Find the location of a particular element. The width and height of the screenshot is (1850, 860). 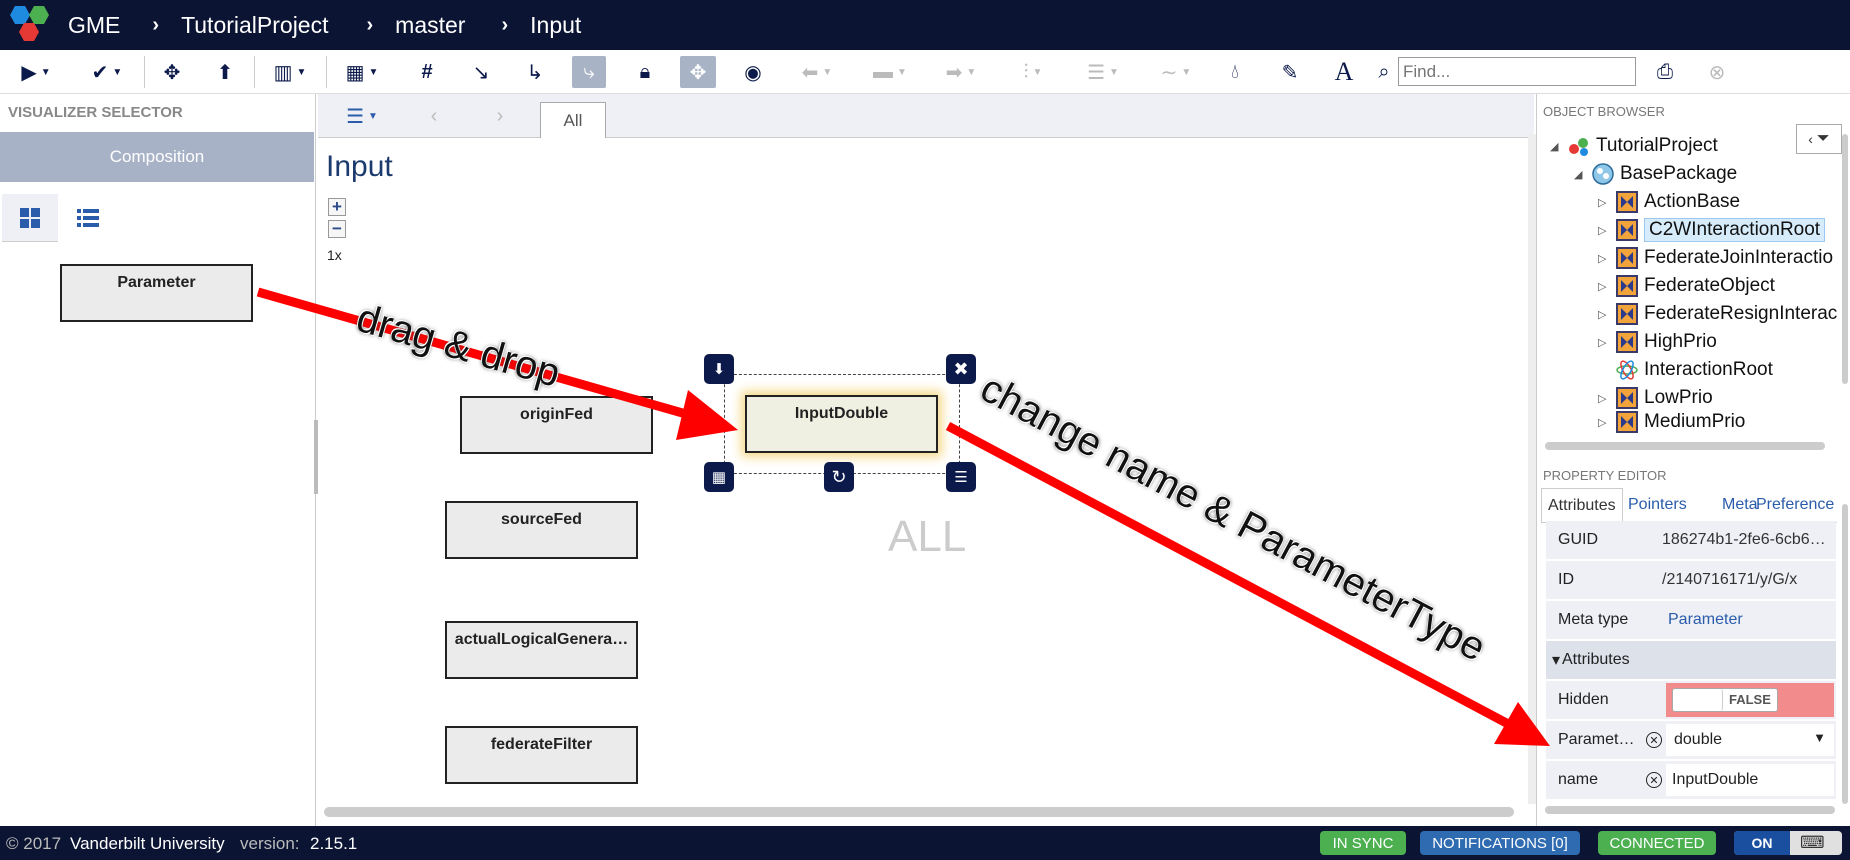

breadcrumb-branch: master is located at coordinates (430, 25).